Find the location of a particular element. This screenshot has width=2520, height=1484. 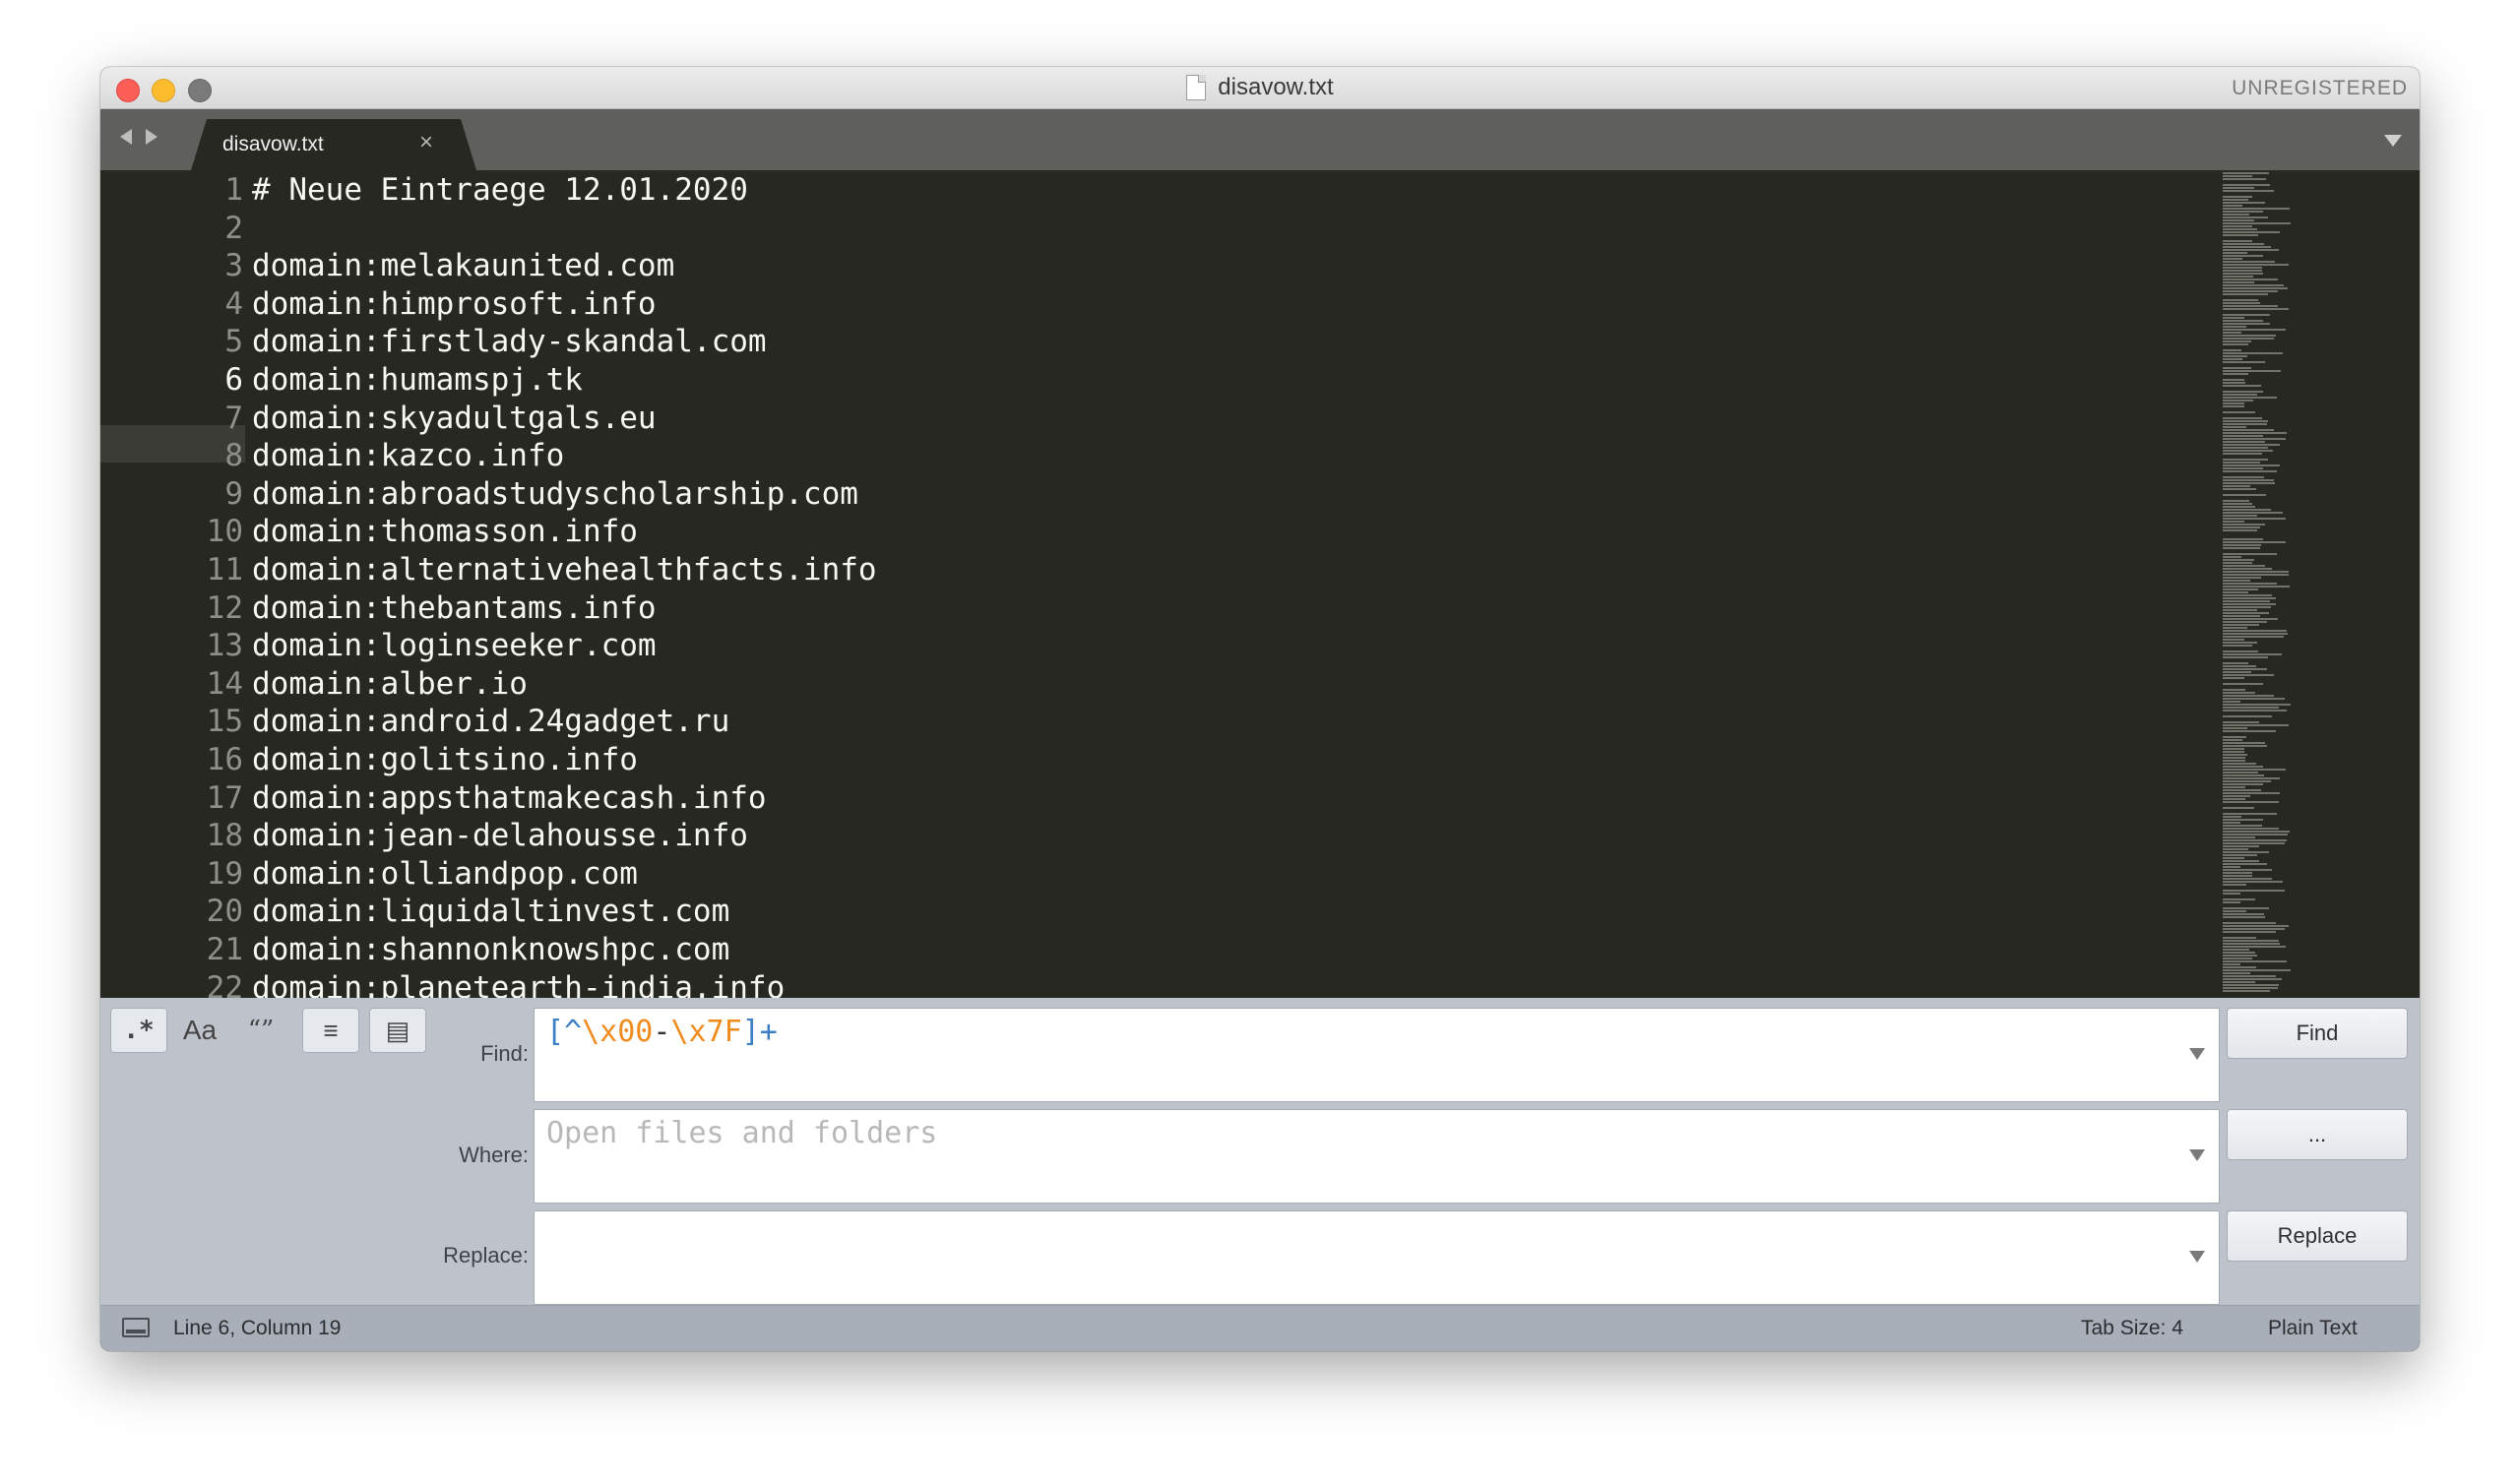

tab-list-dropdown-icon is located at coordinates (2393, 141).